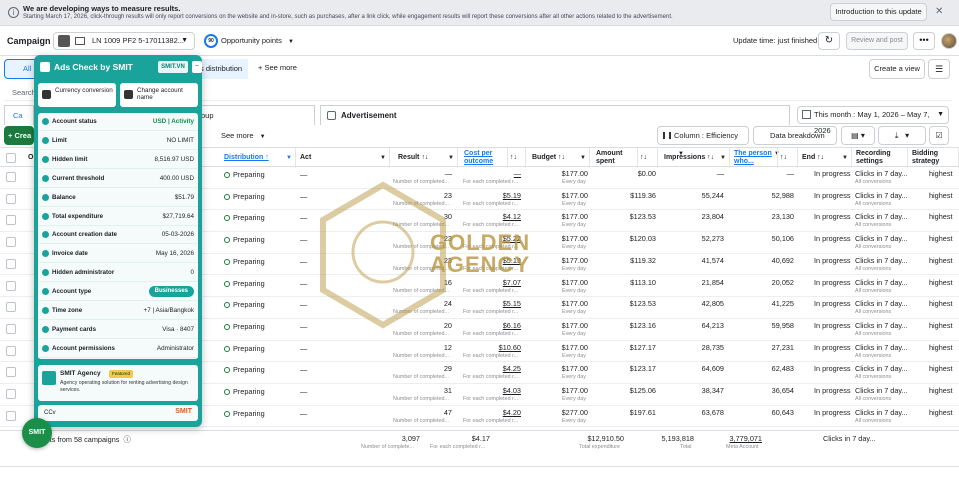 The image size is (959, 504). What do you see at coordinates (259, 158) in the screenshot?
I see `col-header-distribution: Distribution ↑ ▼` at bounding box center [259, 158].